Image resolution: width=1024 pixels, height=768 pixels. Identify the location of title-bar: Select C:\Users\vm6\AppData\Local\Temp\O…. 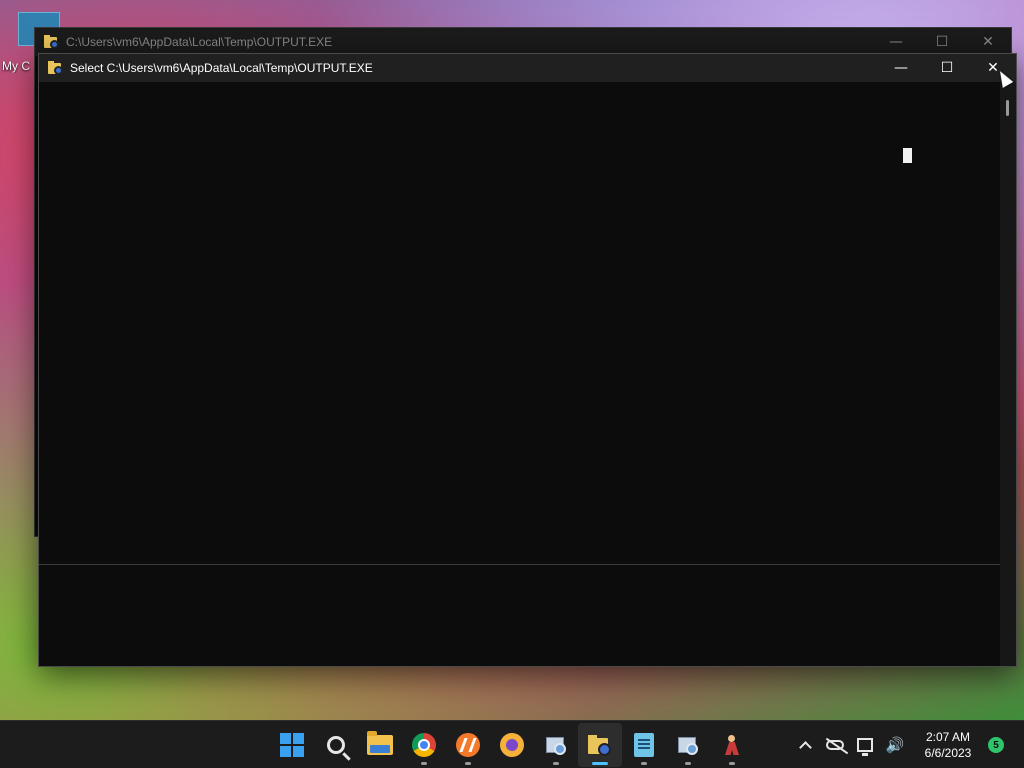
(527, 68).